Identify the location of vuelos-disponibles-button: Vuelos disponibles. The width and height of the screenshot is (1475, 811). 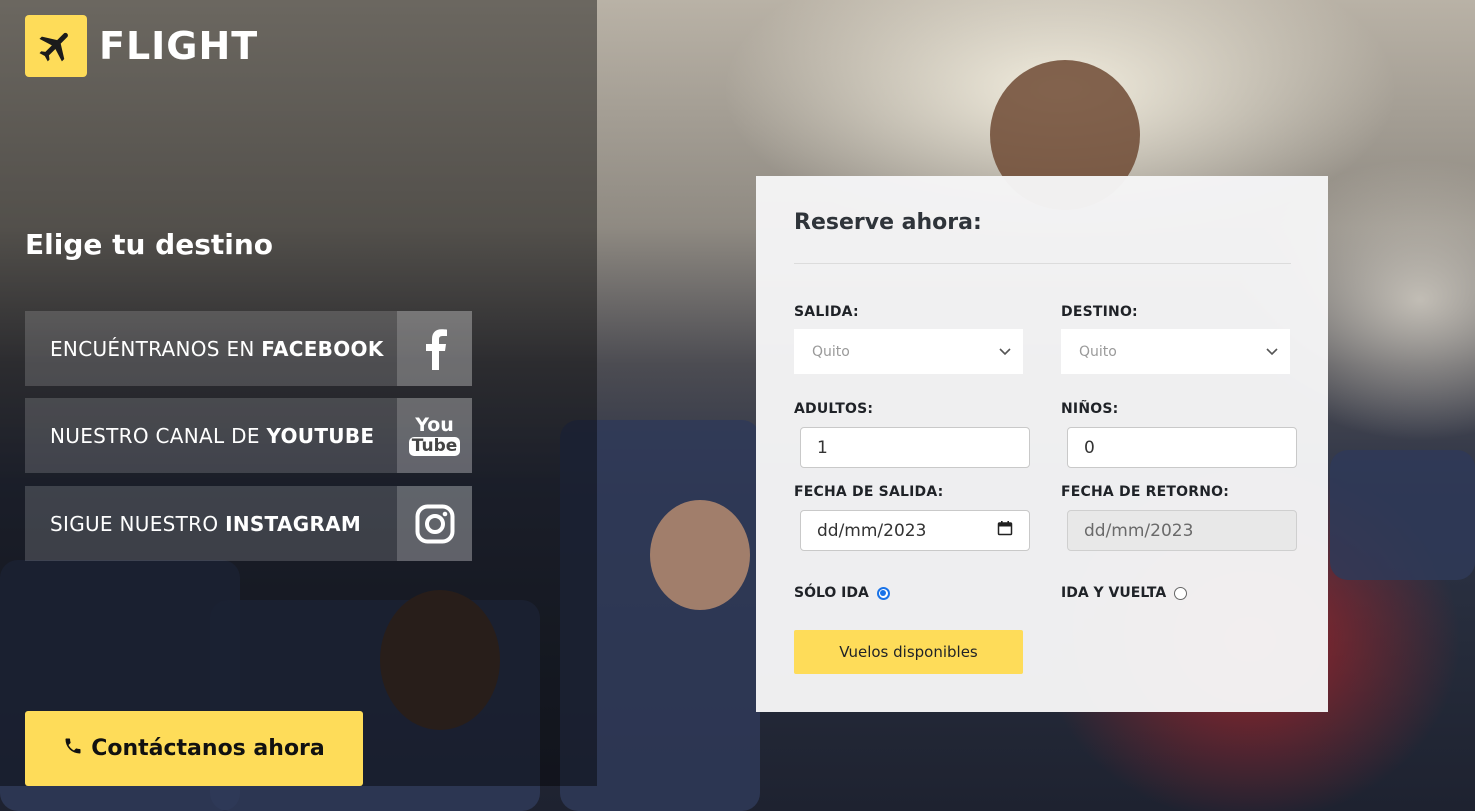
(908, 652).